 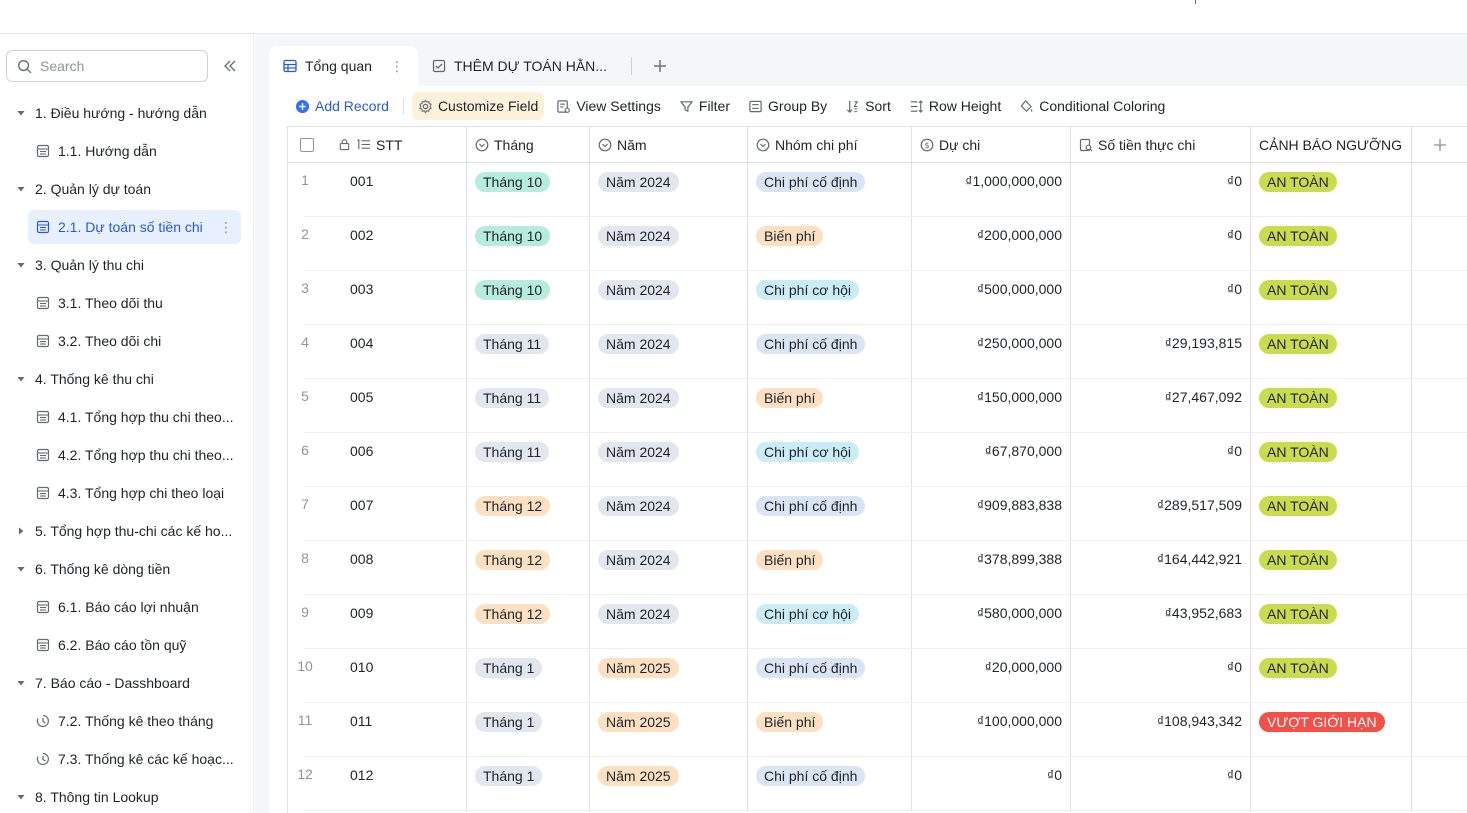 What do you see at coordinates (528, 144) in the screenshot?
I see `header-thang: Tháng` at bounding box center [528, 144].